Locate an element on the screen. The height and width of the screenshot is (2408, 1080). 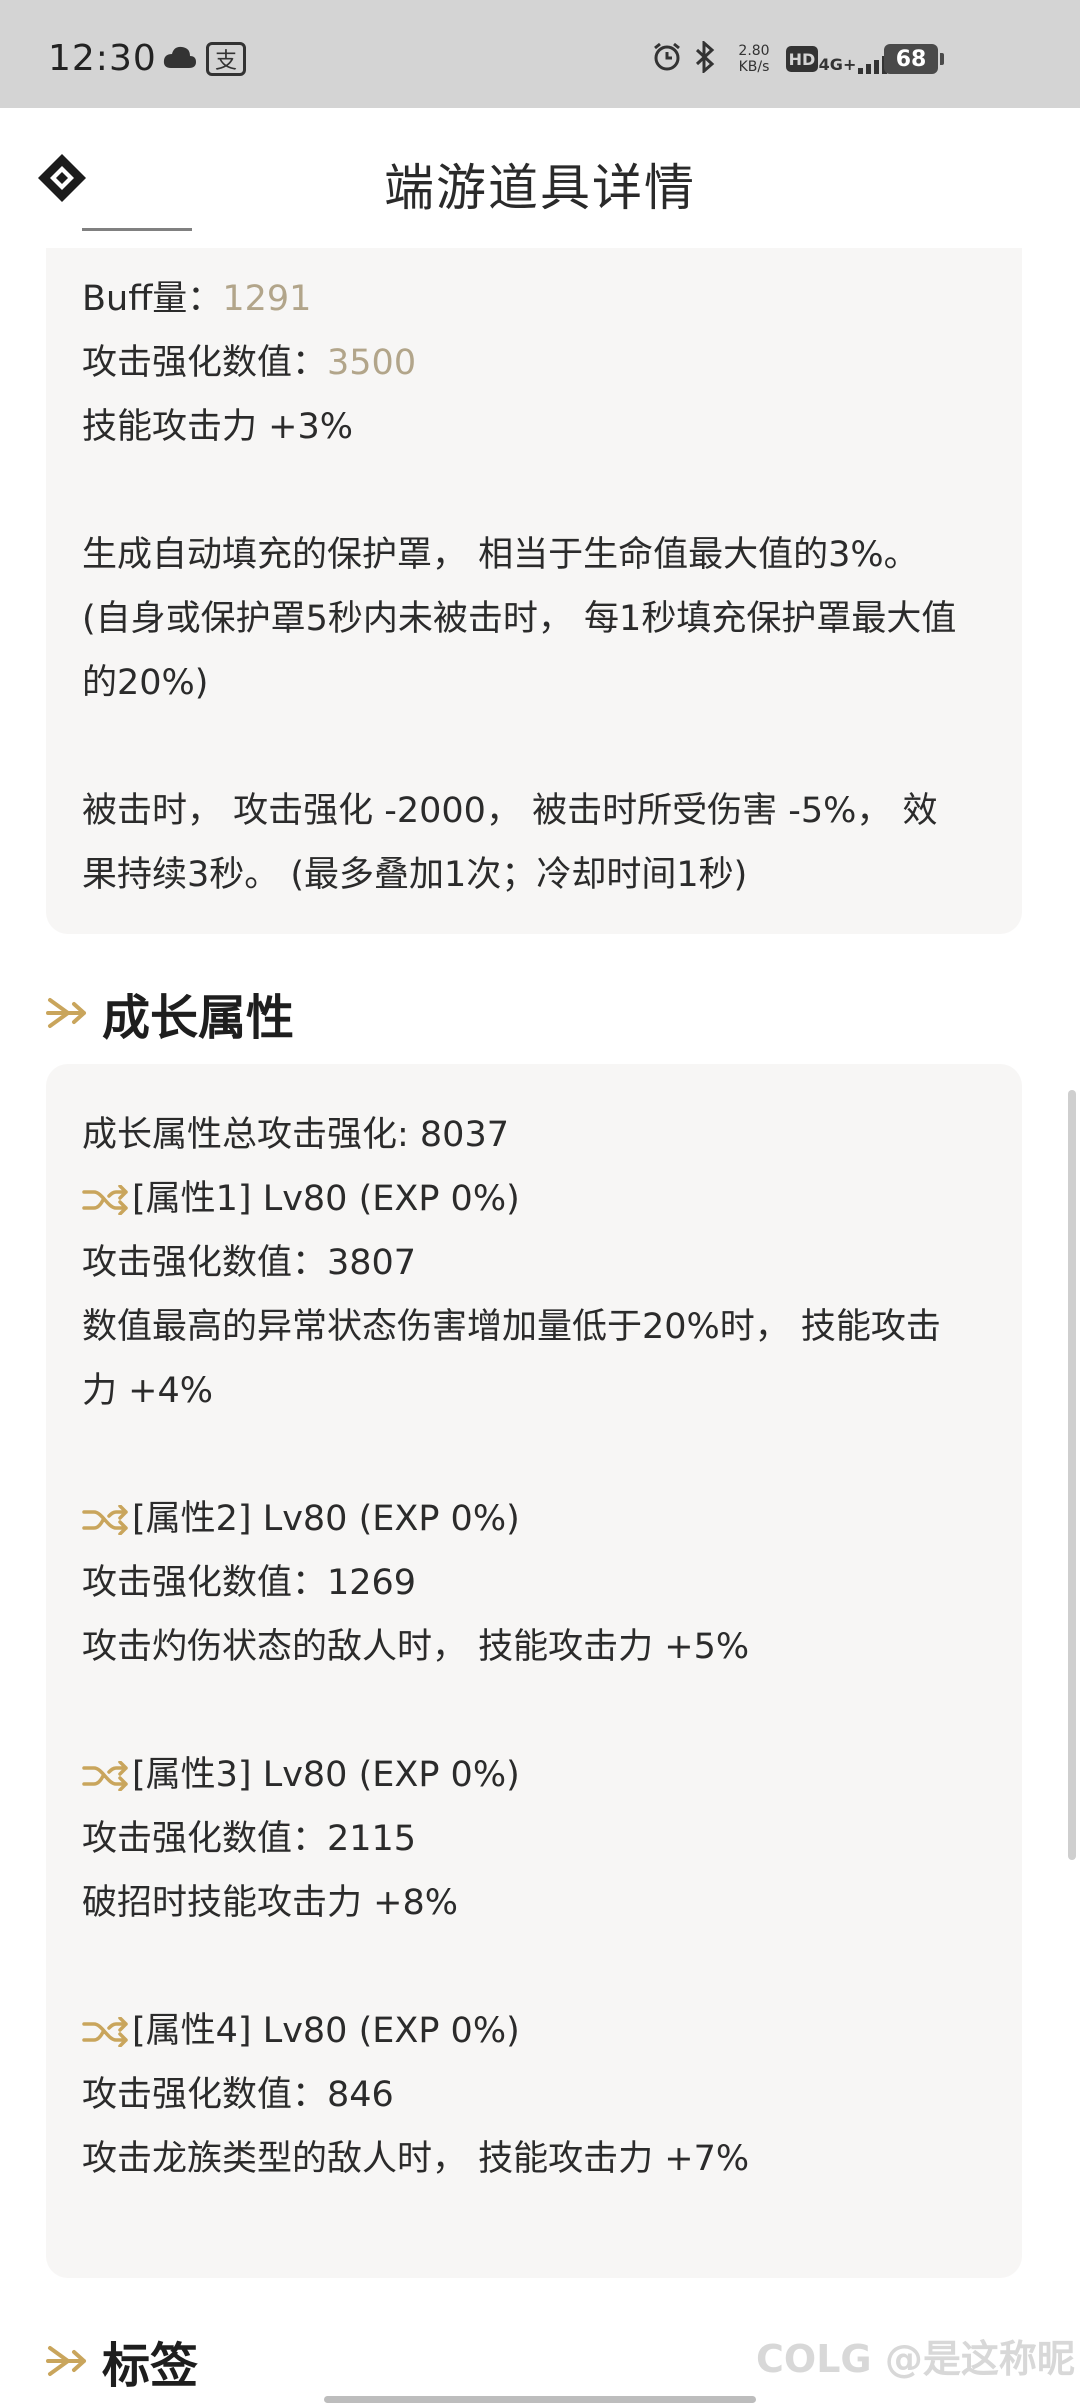
hit-desc-2: 果持续3秒。 (最多叠加1次；冷却时间1秒) is located at coordinates (415, 875).